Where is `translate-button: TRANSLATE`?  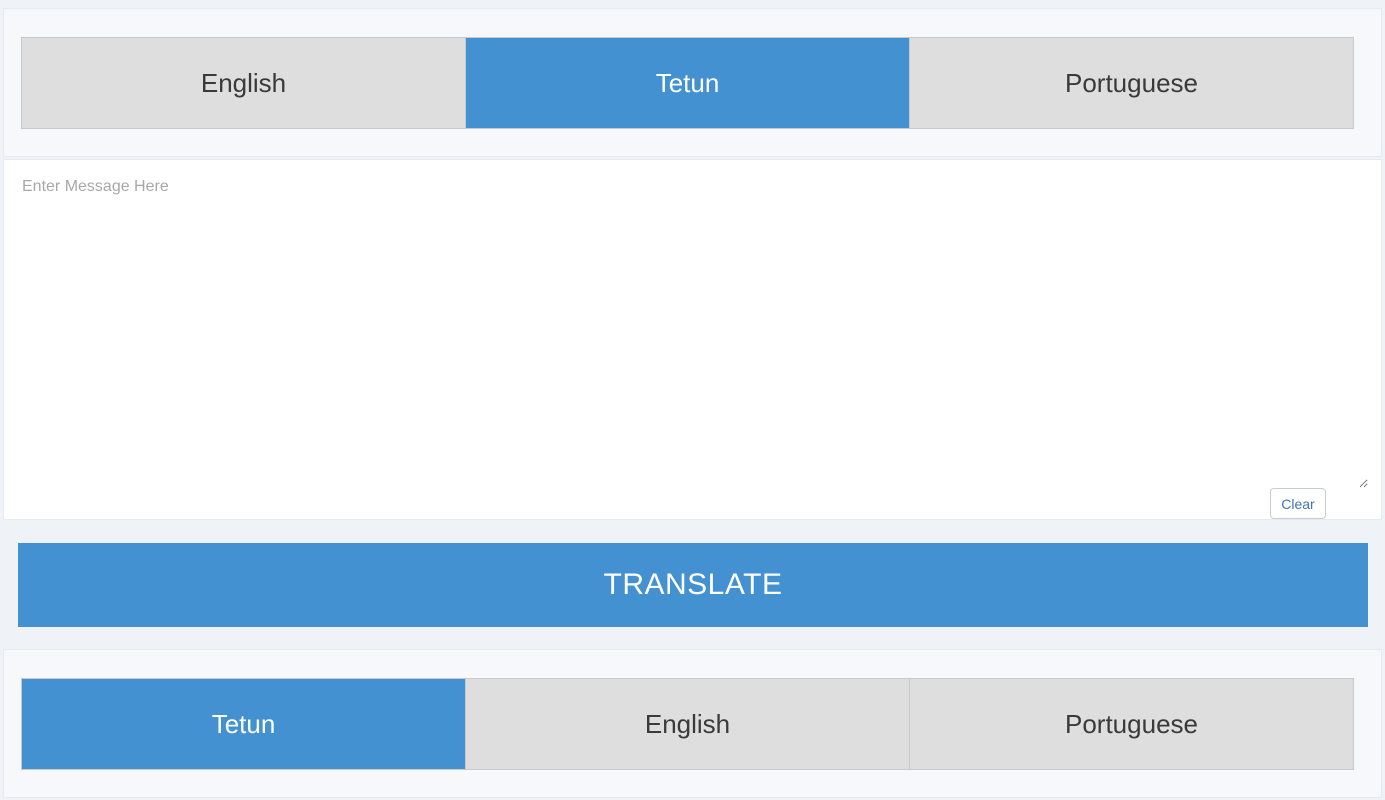 translate-button: TRANSLATE is located at coordinates (693, 585).